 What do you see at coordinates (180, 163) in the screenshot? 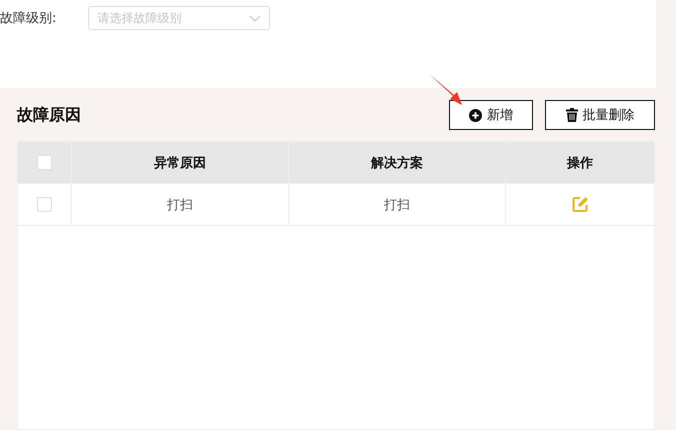
I see `column-header: 异常原因` at bounding box center [180, 163].